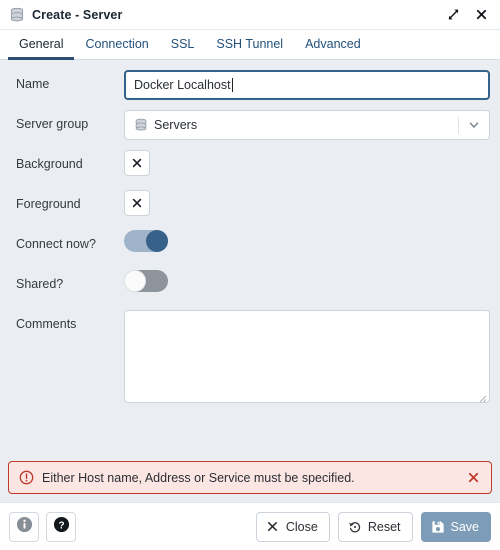 The image size is (500, 550). What do you see at coordinates (141, 125) in the screenshot?
I see `server-group-icon` at bounding box center [141, 125].